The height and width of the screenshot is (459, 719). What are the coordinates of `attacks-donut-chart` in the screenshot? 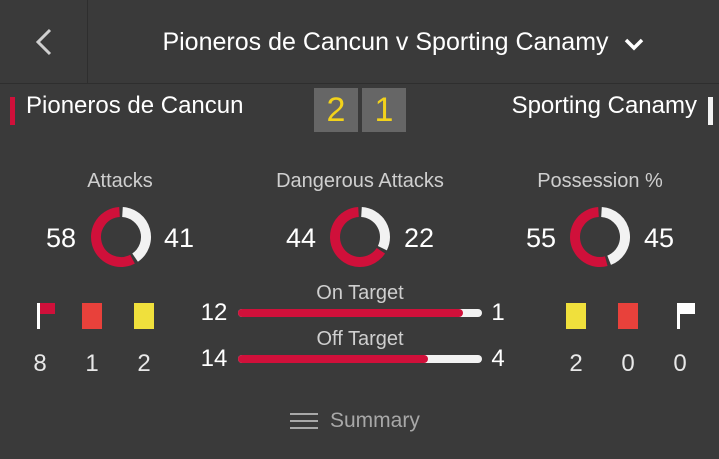 It's located at (121, 237).